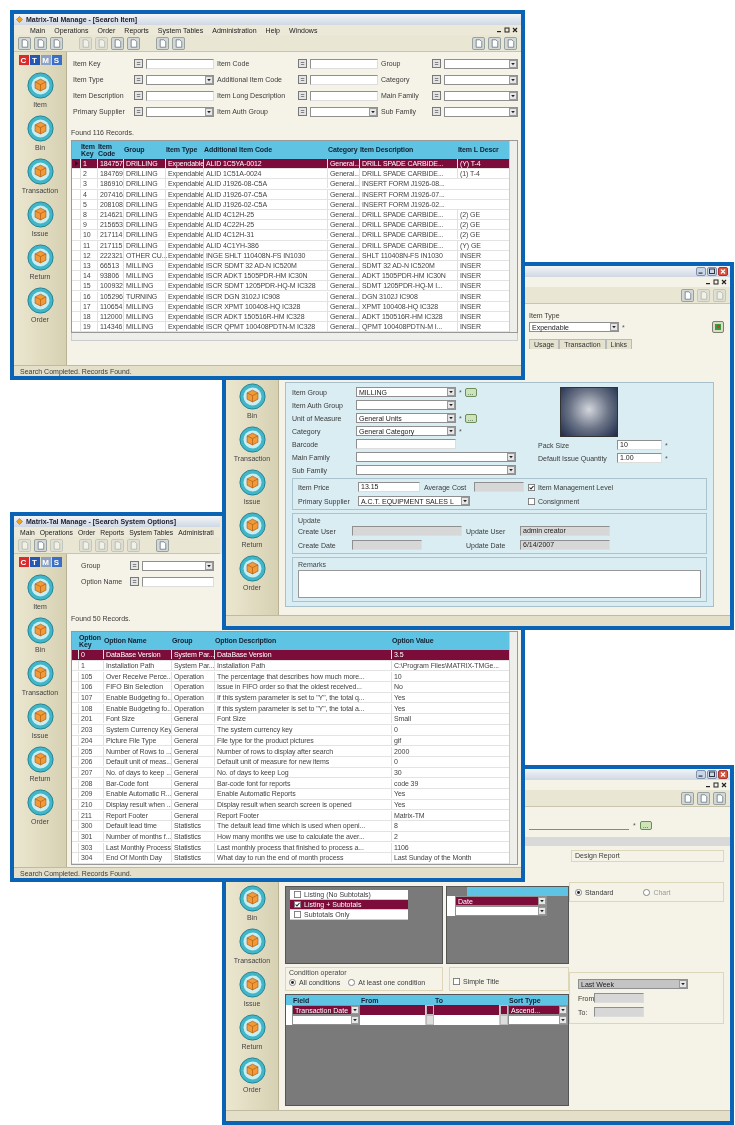 Image resolution: width=735 pixels, height=1125 pixels. I want to click on table-row, so click(427, 1020).